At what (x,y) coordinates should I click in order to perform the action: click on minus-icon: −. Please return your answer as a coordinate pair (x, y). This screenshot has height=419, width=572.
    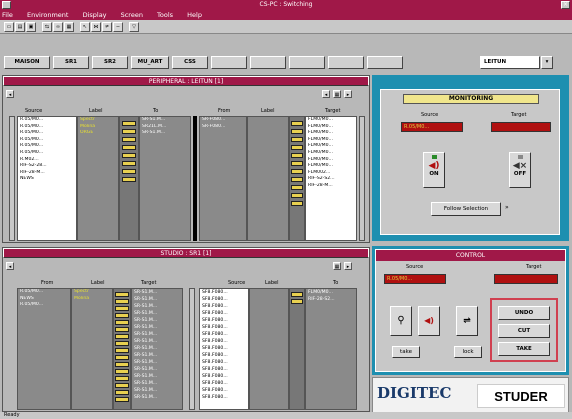
    Looking at the image, I should click on (118, 27).